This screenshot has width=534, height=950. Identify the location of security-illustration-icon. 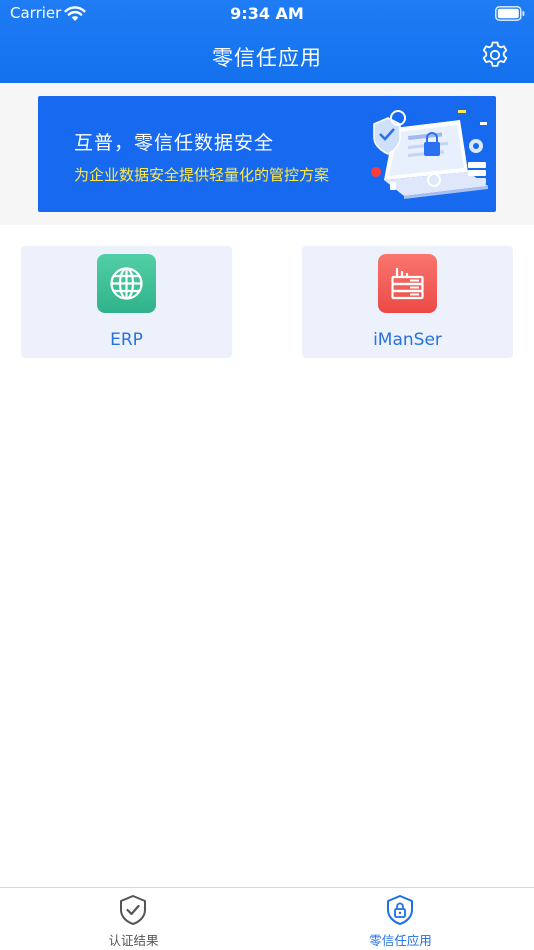
(429, 154).